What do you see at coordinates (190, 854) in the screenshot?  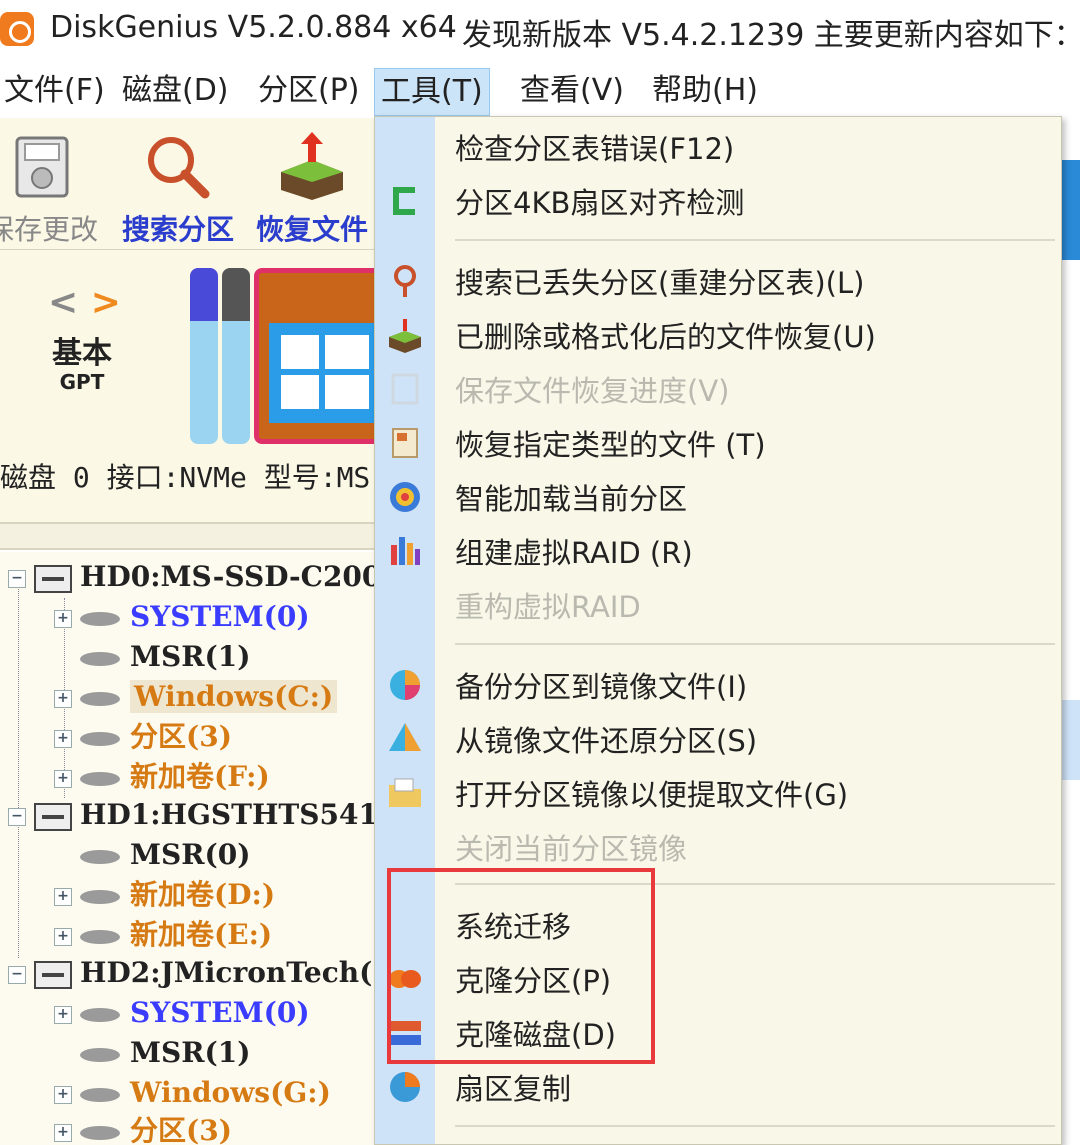 I see `partition-label: MSR(0)` at bounding box center [190, 854].